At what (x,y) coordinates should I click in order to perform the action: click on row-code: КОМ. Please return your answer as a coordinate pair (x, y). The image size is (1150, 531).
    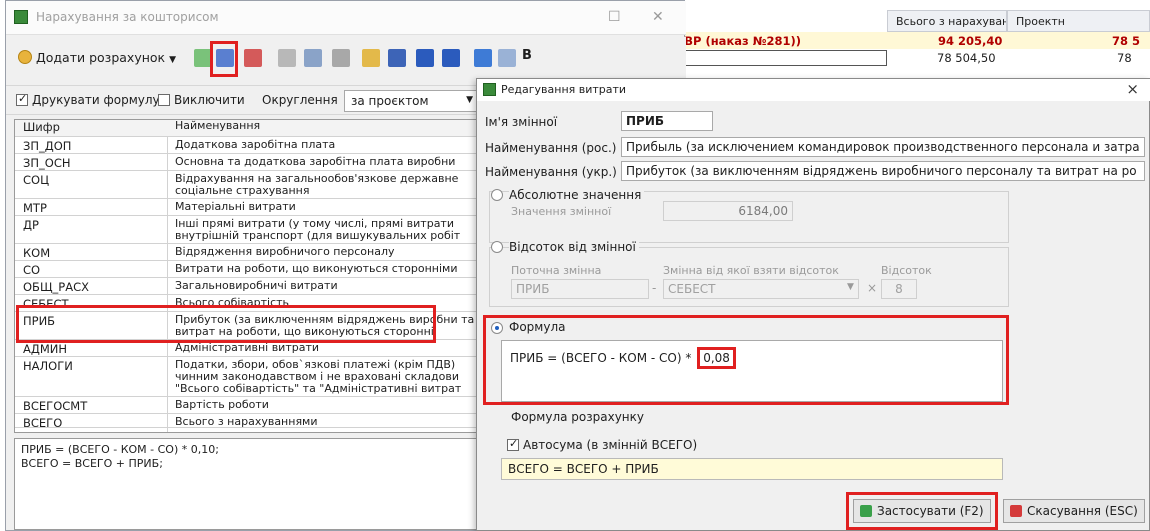
    Looking at the image, I should click on (37, 253).